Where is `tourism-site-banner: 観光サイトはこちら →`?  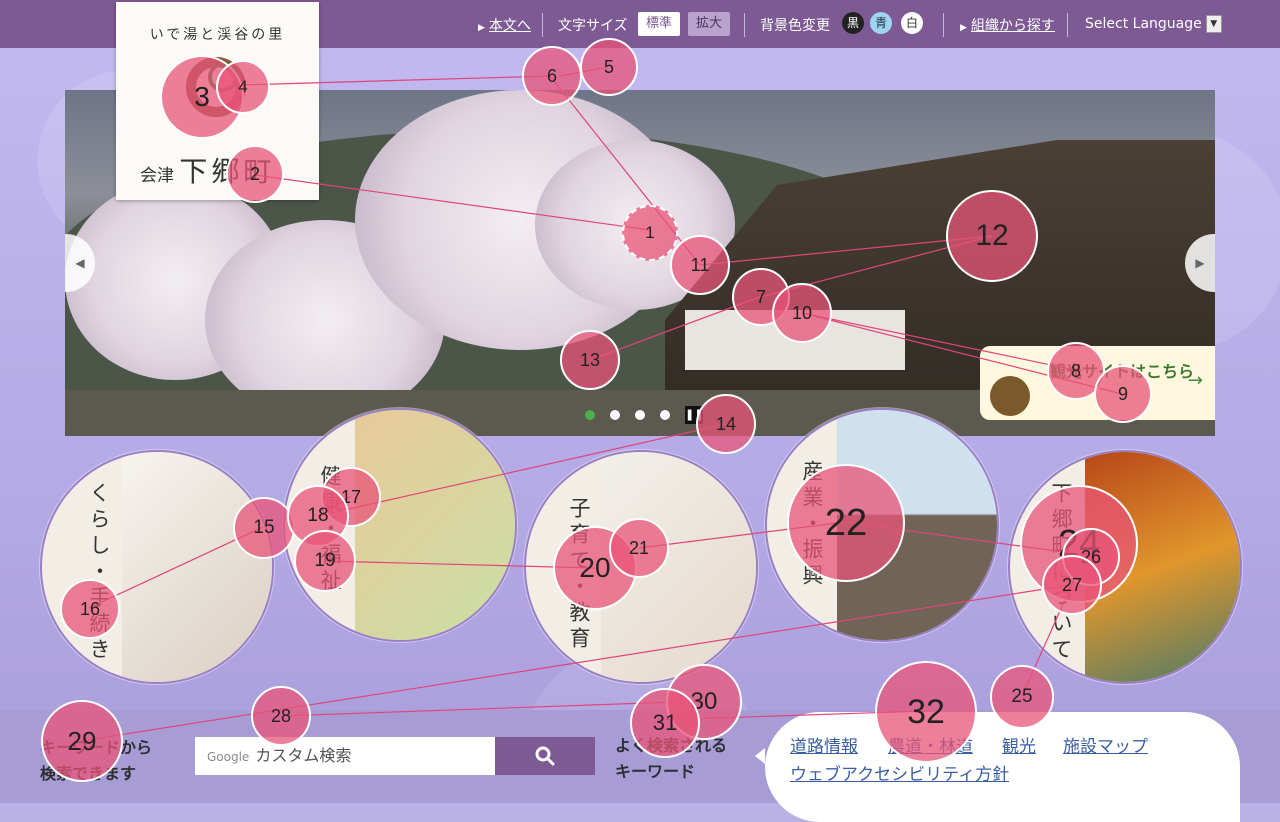
tourism-site-banner: 観光サイトはこちら → is located at coordinates (1097, 383).